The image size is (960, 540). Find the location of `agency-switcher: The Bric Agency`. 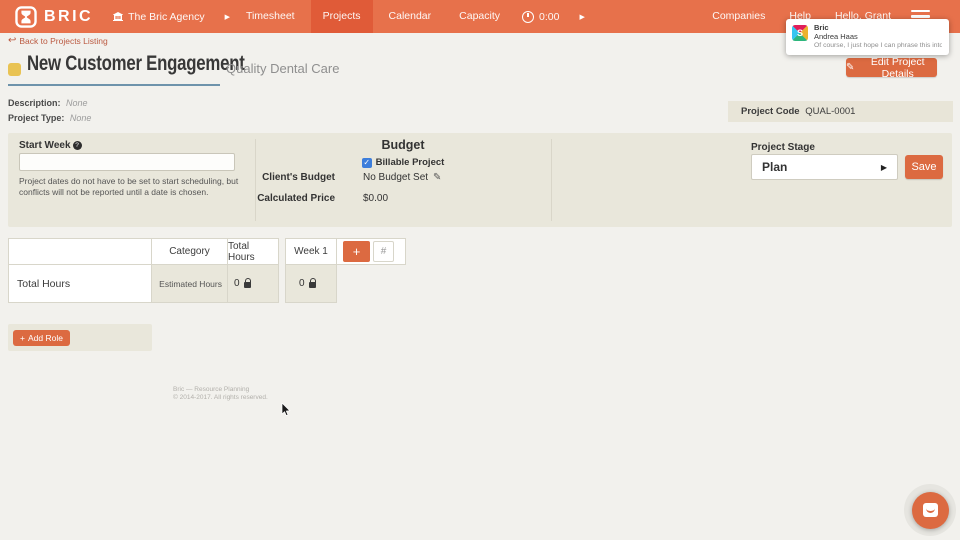

agency-switcher: The Bric Agency is located at coordinates (159, 16).